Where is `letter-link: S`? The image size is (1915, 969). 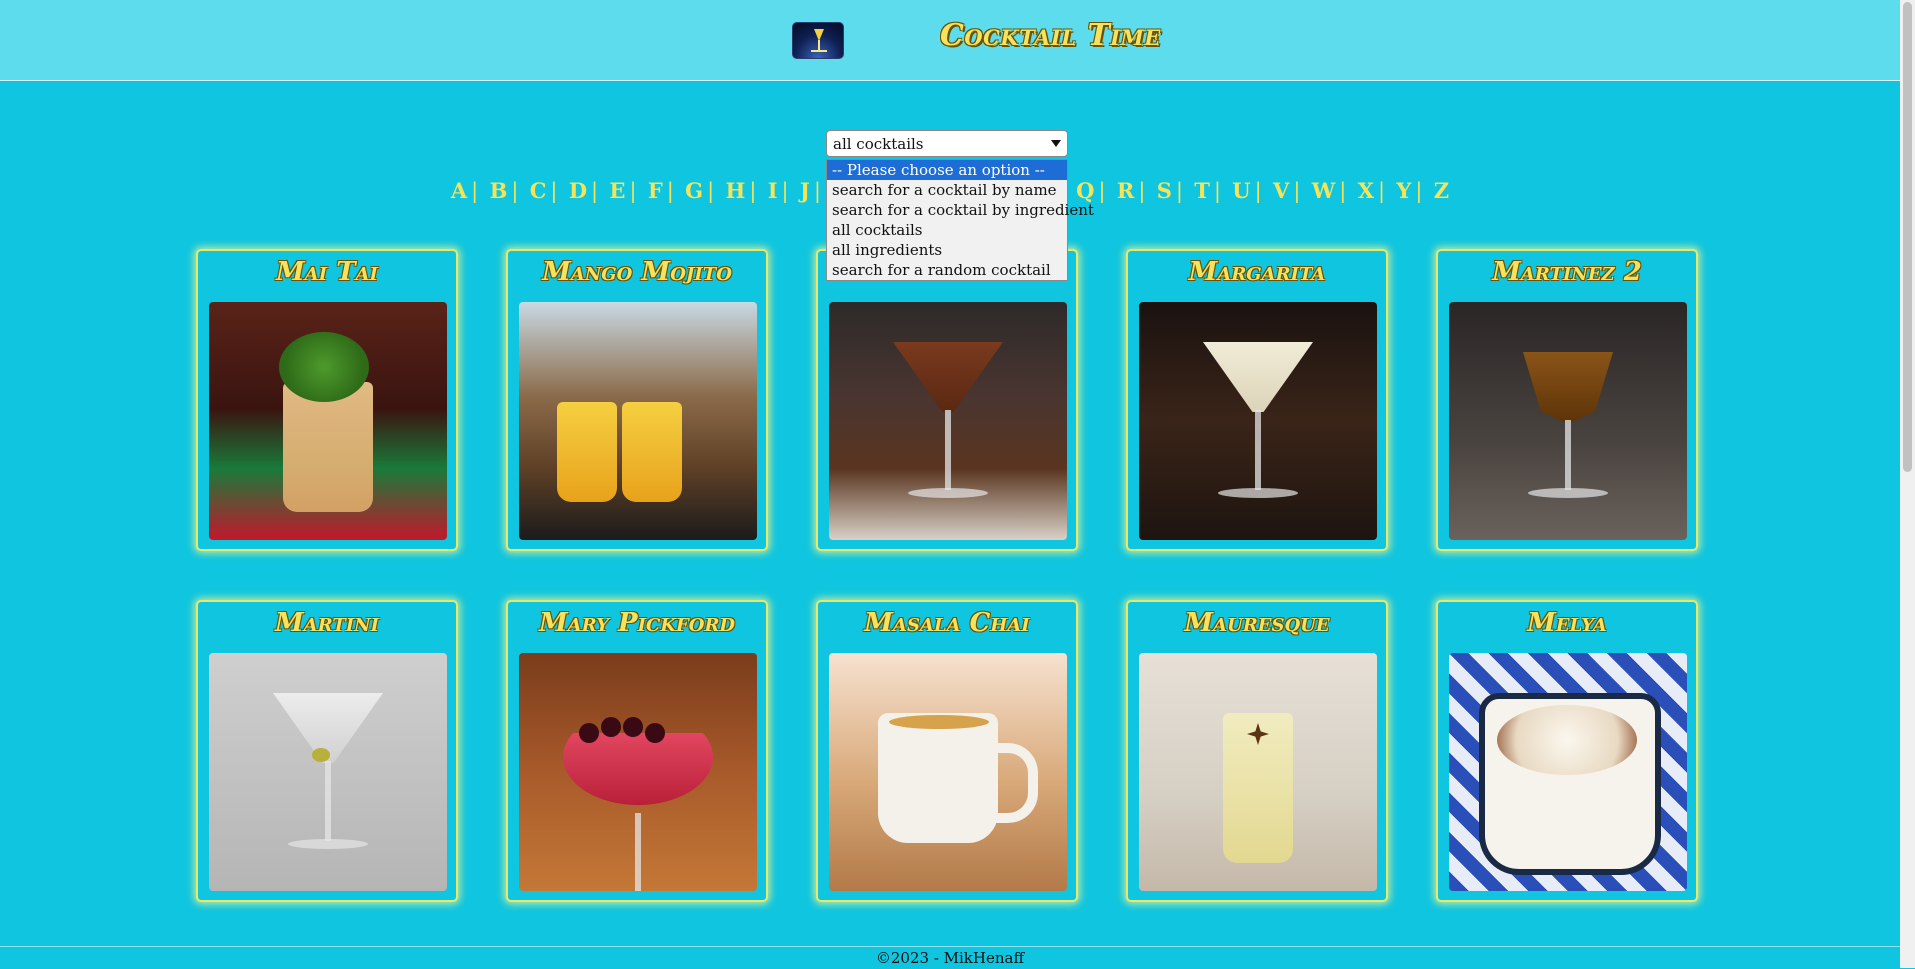 letter-link: S is located at coordinates (1164, 190).